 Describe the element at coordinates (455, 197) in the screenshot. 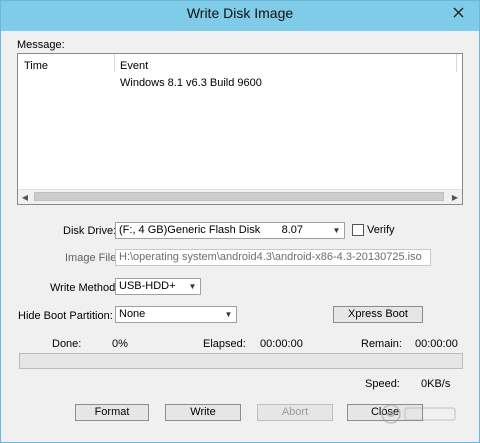

I see `scroll-right-icon: ▶` at that location.